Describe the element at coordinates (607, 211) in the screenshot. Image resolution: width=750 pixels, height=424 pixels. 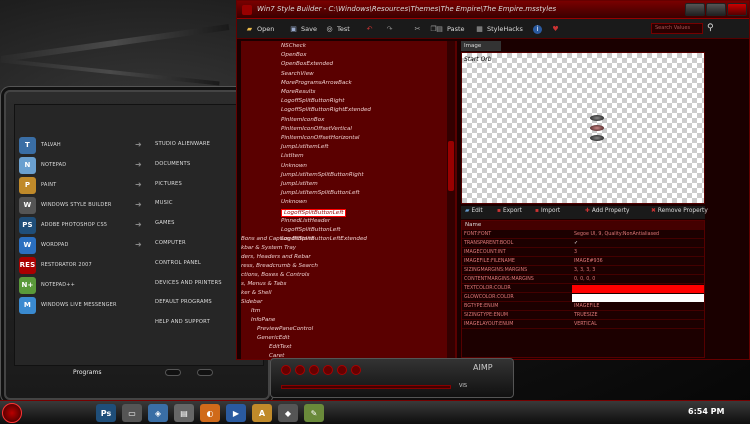
I see `add-property-button: ✚ Add Property` at that location.